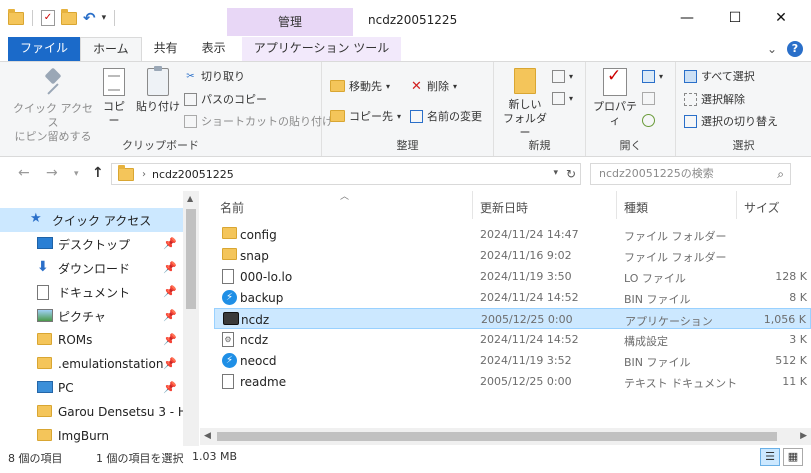 Image resolution: width=811 pixels, height=473 pixels. I want to click on minimize-button: —, so click(687, 18).